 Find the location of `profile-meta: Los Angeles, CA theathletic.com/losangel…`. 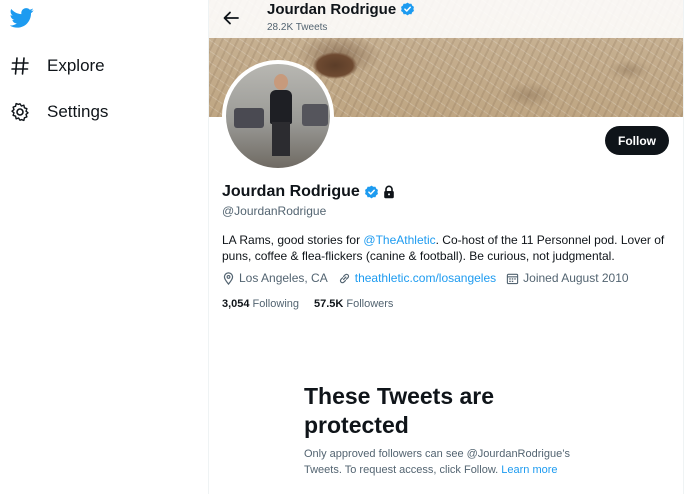

profile-meta: Los Angeles, CA theathletic.com/losangel… is located at coordinates (430, 278).